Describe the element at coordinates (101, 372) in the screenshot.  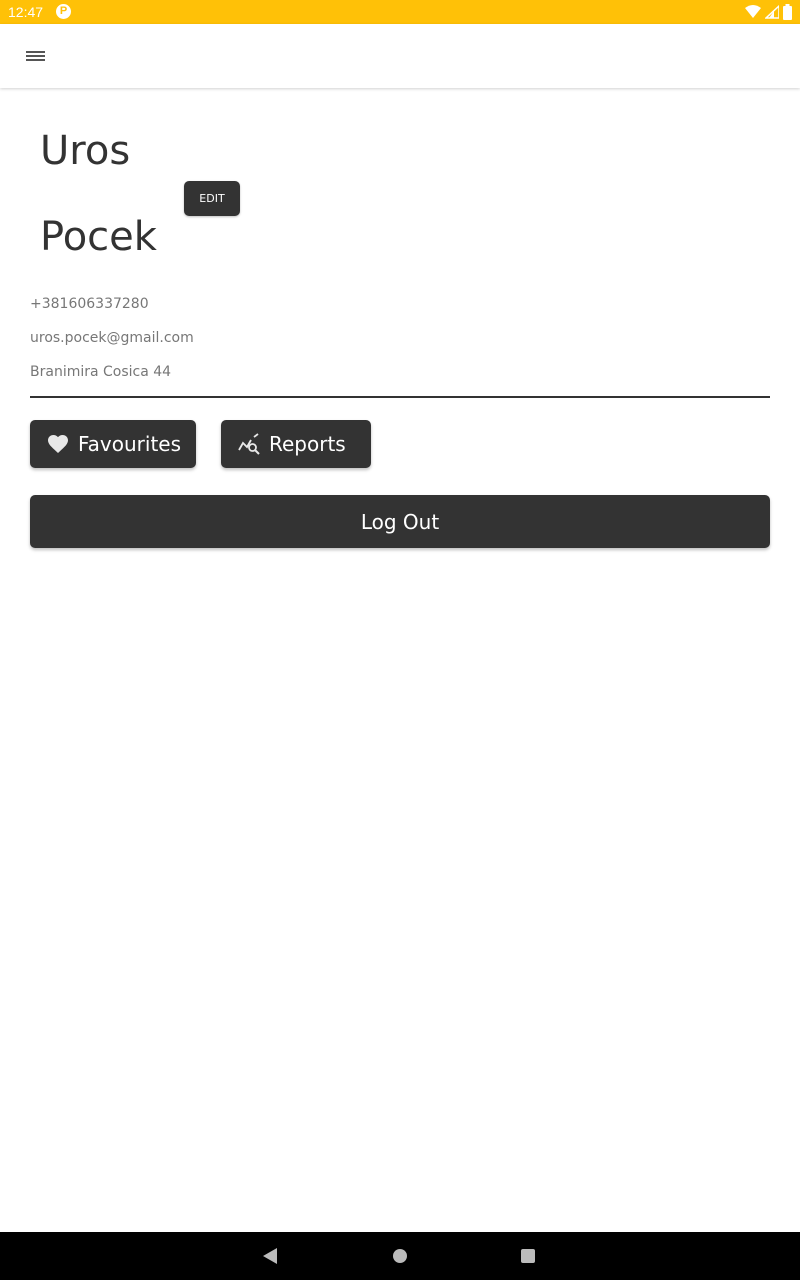
I see `street-address: Branimira Cosica 44` at that location.